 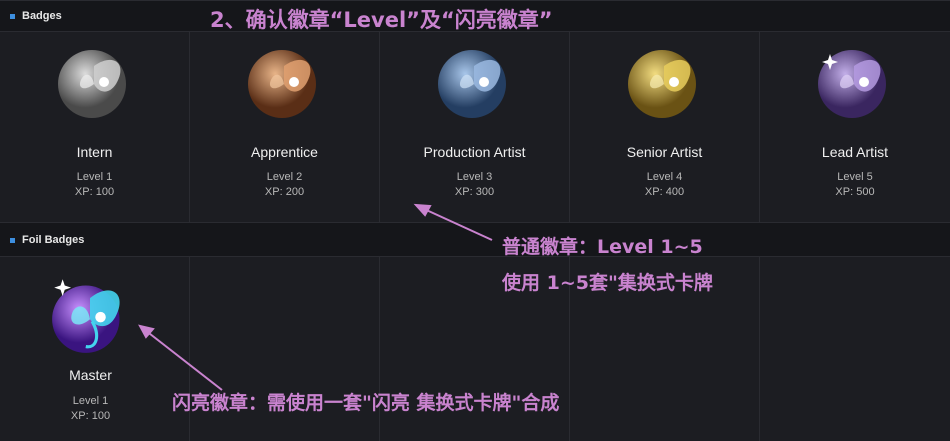 I want to click on arrow-head-icon, so click(x=422, y=210).